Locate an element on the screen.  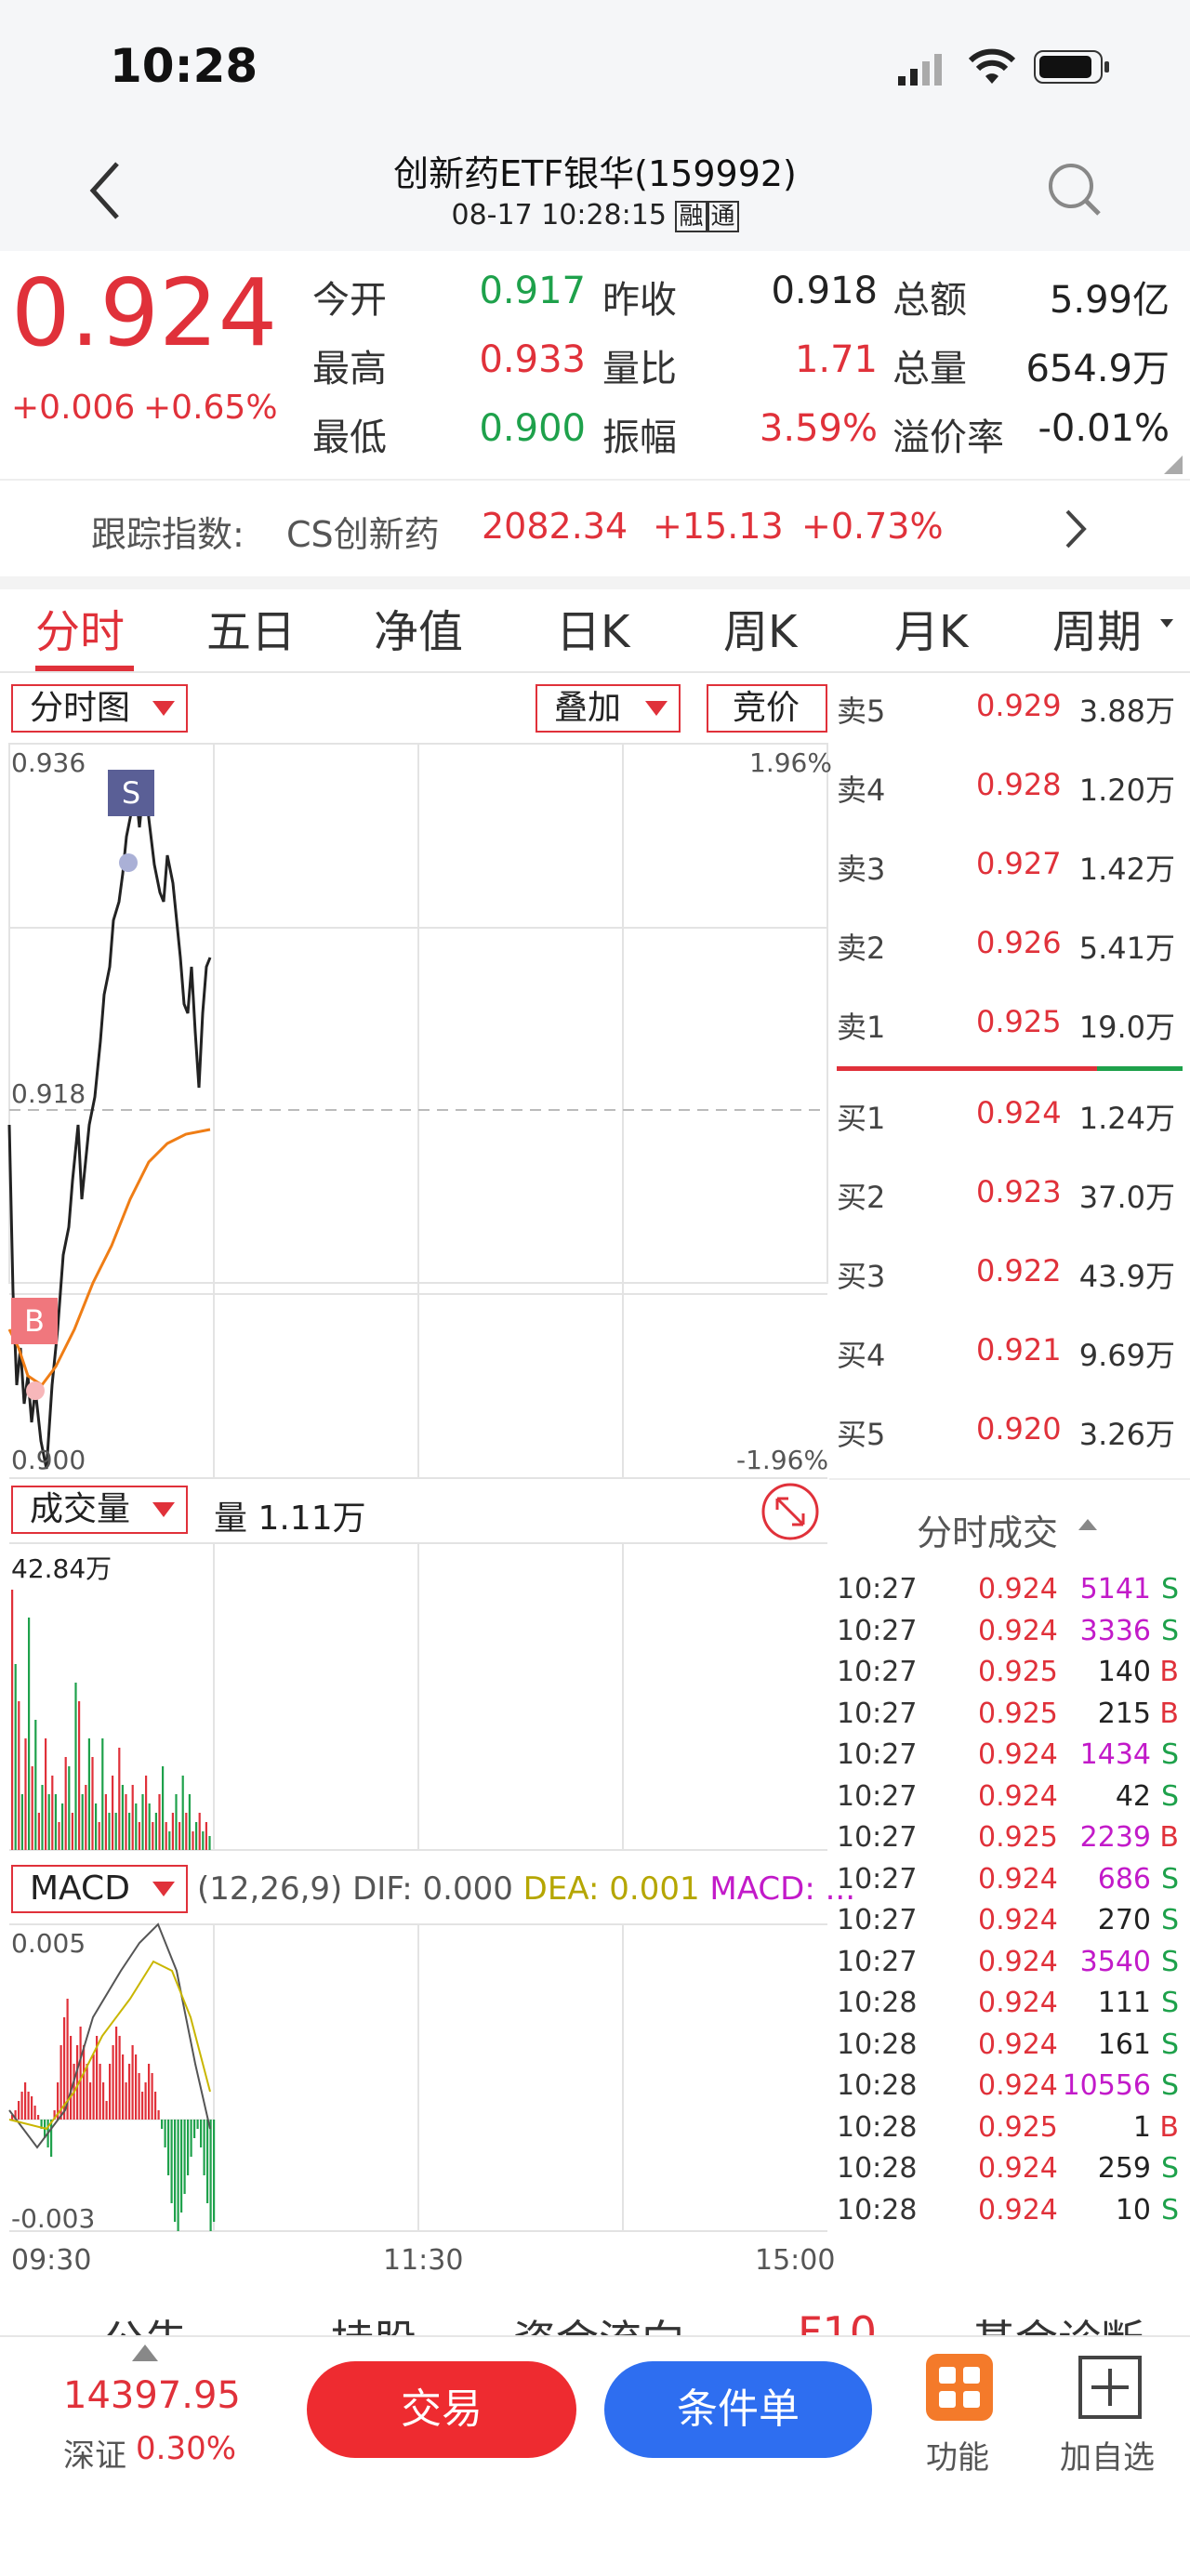
quote-value: 654.9万 is located at coordinates (1097, 369).